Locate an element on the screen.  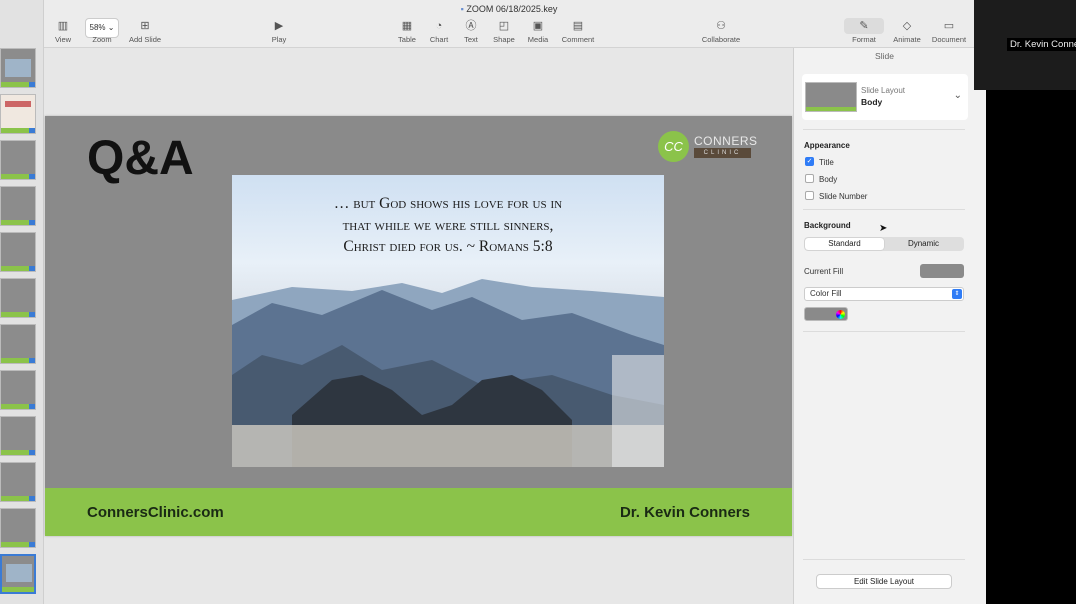
background-segmented-control: Standard Dynamic is located at coordinates (884, 244).